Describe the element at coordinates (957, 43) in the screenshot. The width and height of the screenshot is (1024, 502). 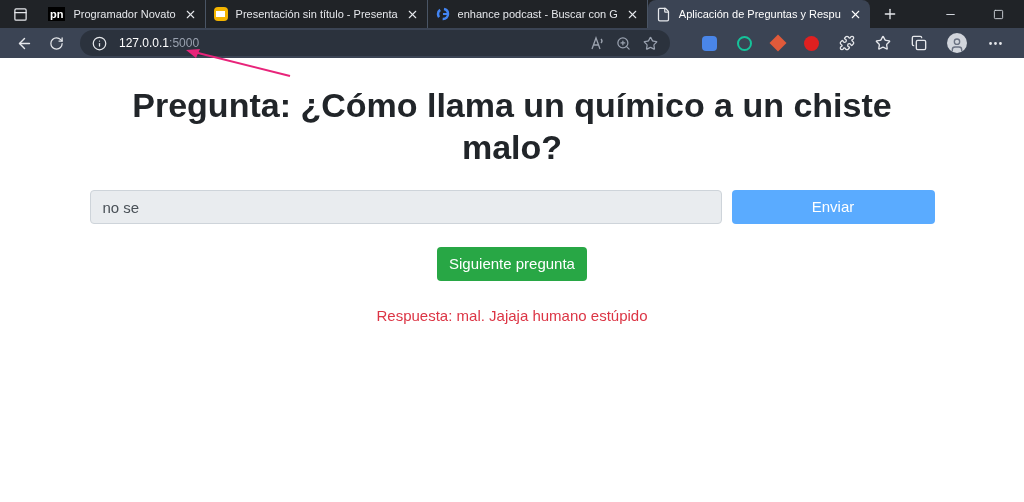
I see `avatar` at that location.